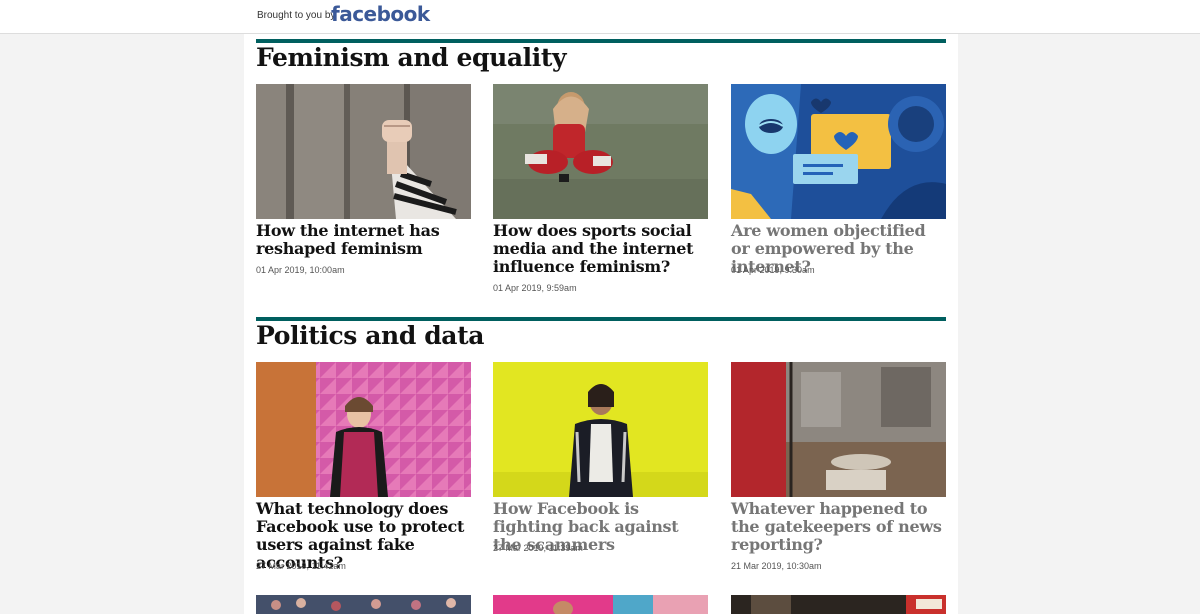 The image size is (1200, 614). What do you see at coordinates (538, 548) in the screenshot?
I see `article-date: 27 Mar 2019, 11:39am` at bounding box center [538, 548].